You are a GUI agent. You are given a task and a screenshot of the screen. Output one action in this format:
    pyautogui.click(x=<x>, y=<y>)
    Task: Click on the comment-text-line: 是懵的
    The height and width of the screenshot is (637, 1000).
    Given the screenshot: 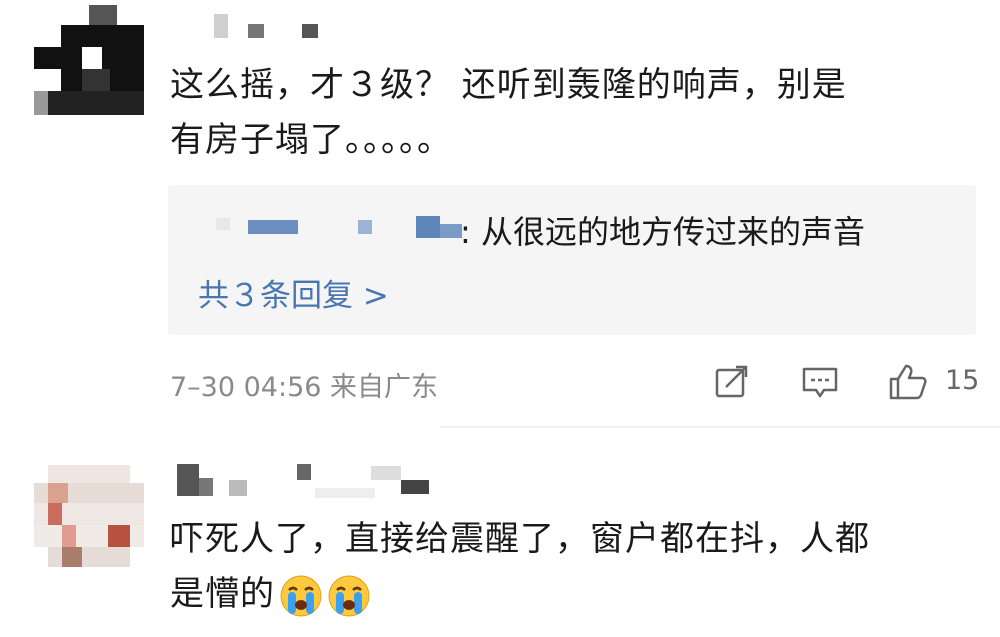 What is the action you would take?
    pyautogui.click(x=520, y=594)
    